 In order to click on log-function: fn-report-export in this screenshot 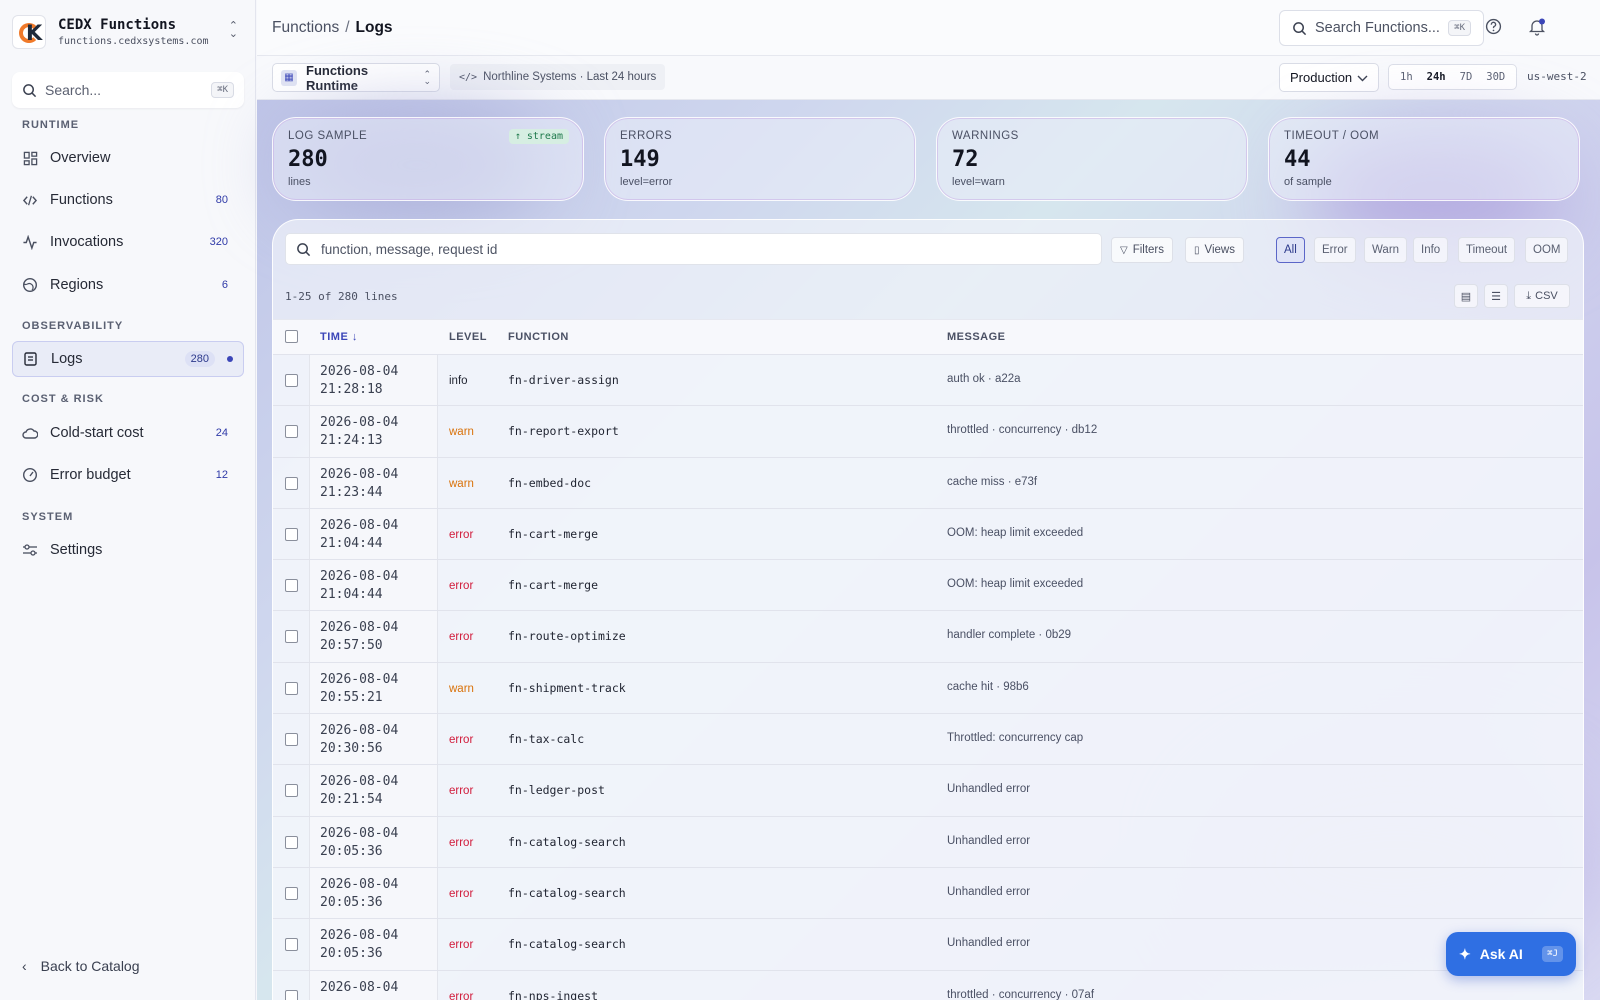, I will do `click(563, 431)`.